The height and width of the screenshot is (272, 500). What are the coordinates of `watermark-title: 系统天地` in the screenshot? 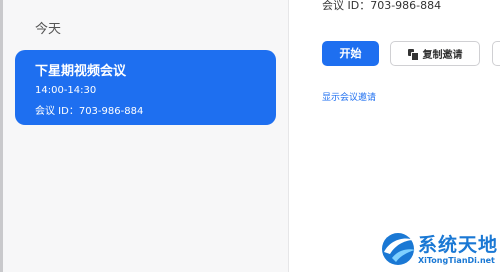 It's located at (458, 245).